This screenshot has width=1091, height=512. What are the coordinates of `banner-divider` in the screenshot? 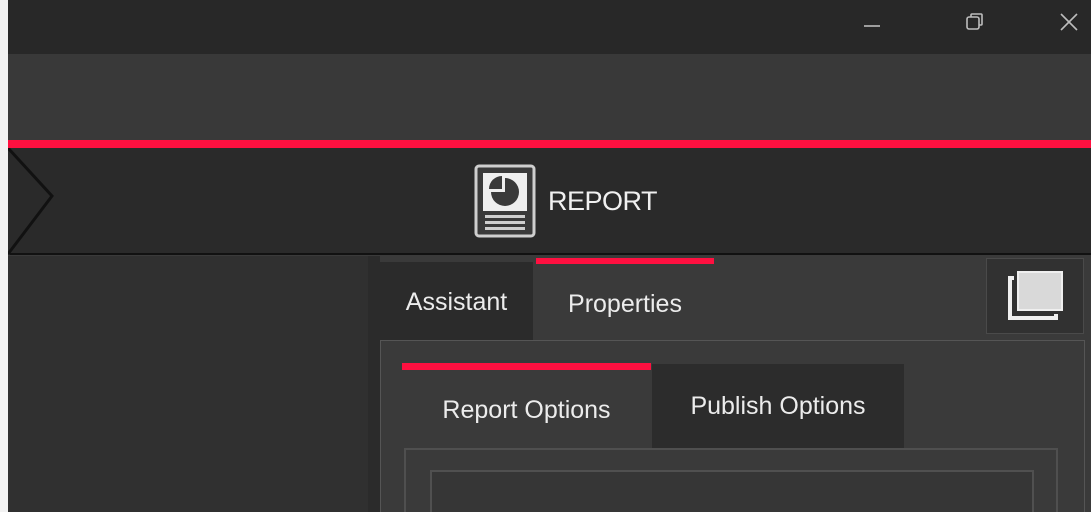 It's located at (550, 254).